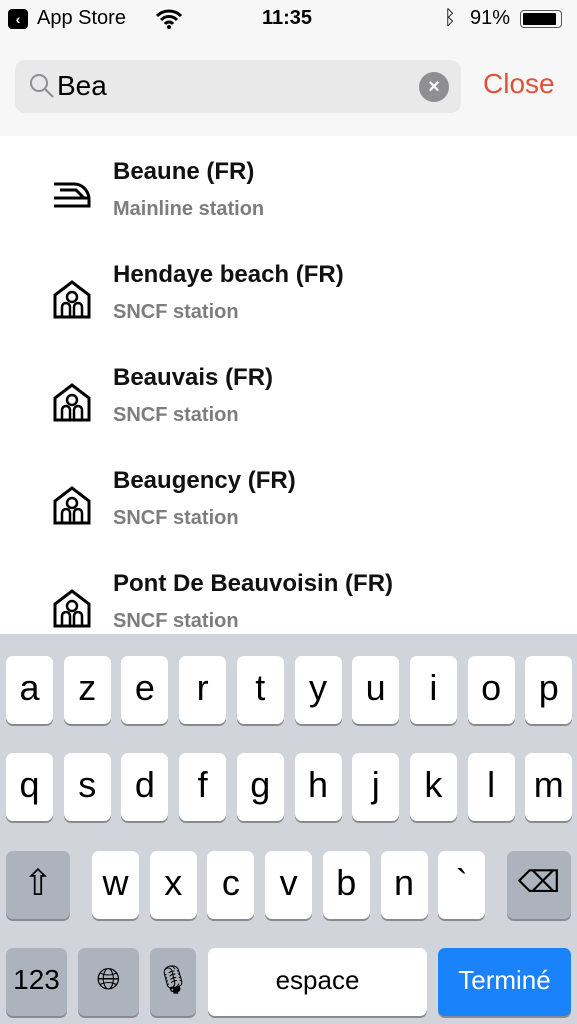 Image resolution: width=577 pixels, height=1024 pixels. Describe the element at coordinates (462, 885) in the screenshot. I see `key-`: `` at that location.